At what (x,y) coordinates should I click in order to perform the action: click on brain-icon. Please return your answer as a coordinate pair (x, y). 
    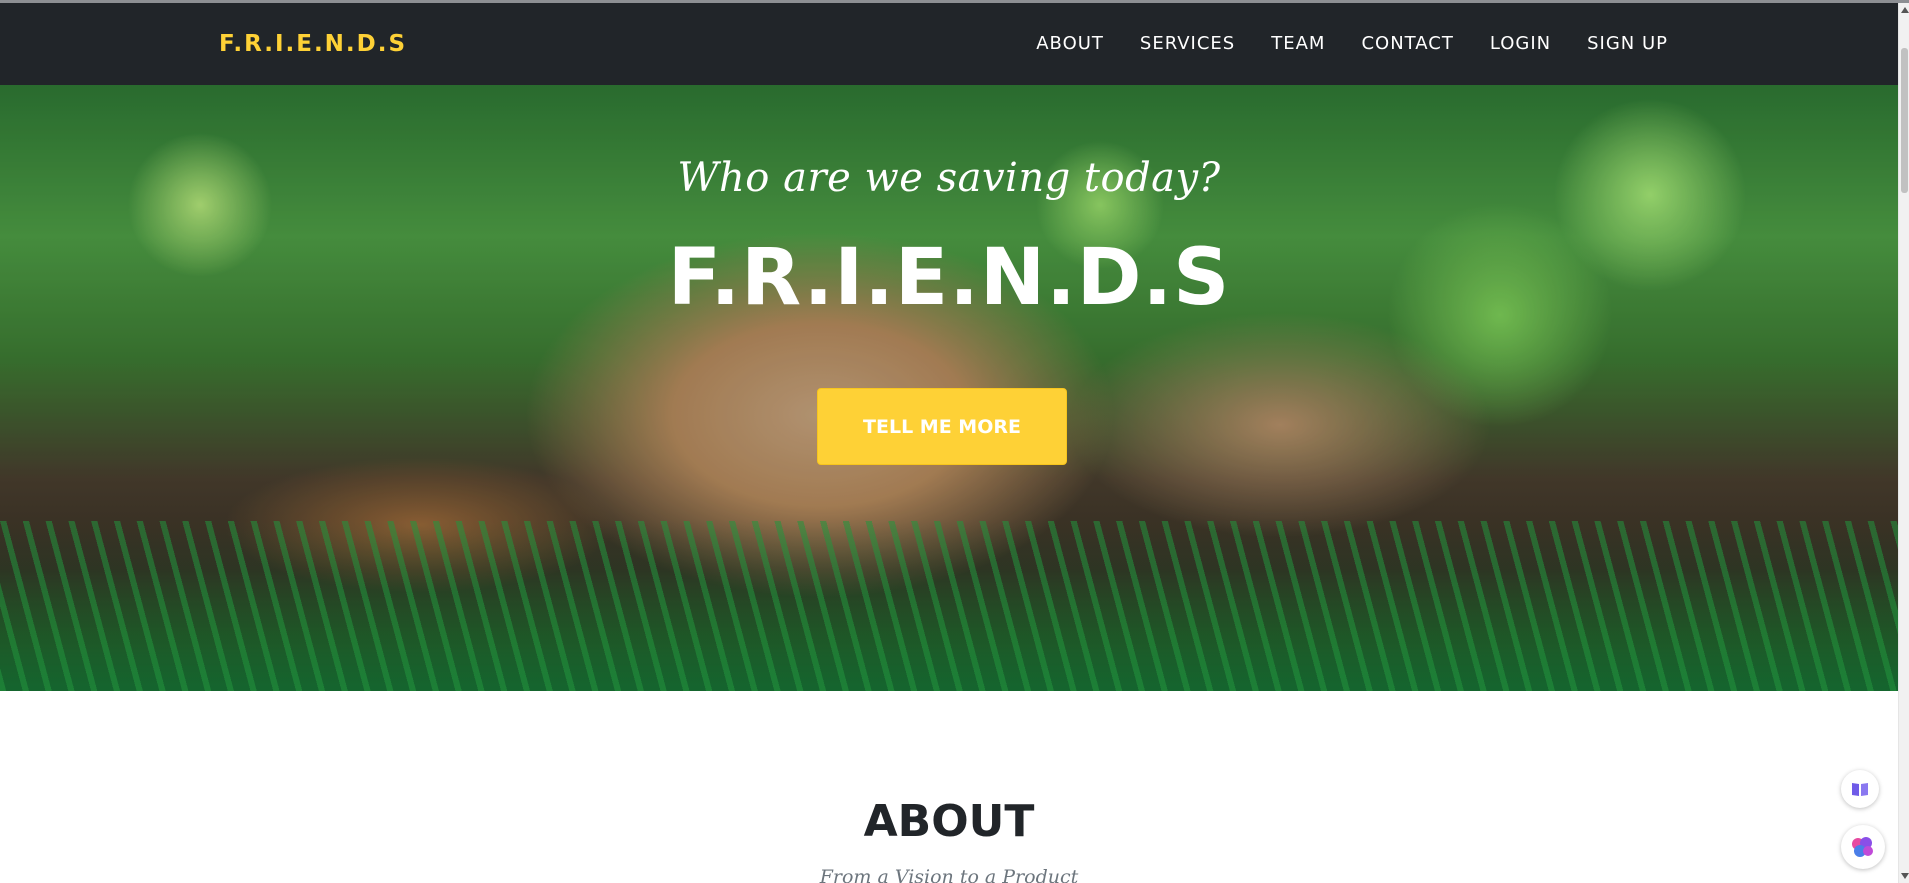
    Looking at the image, I should click on (1862, 847).